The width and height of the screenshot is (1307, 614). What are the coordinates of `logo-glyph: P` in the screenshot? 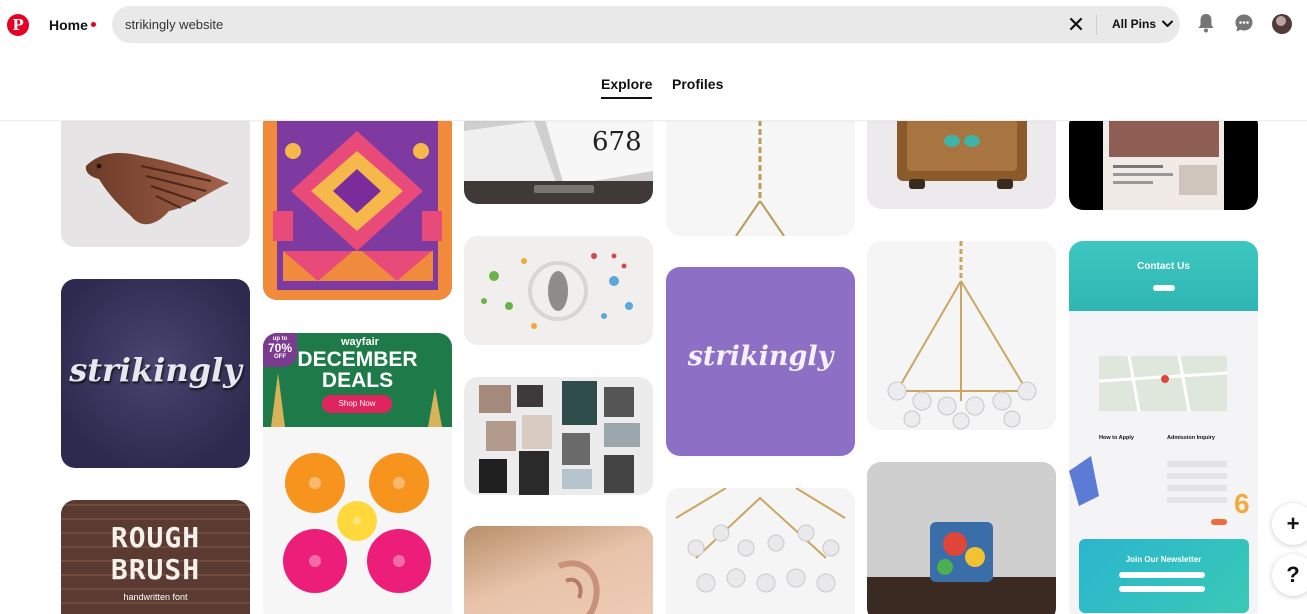 It's located at (18, 24).